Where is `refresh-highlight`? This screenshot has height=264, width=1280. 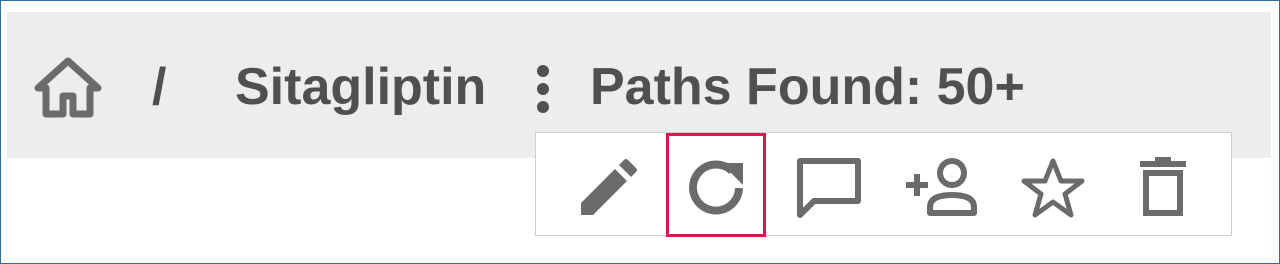
refresh-highlight is located at coordinates (716, 185).